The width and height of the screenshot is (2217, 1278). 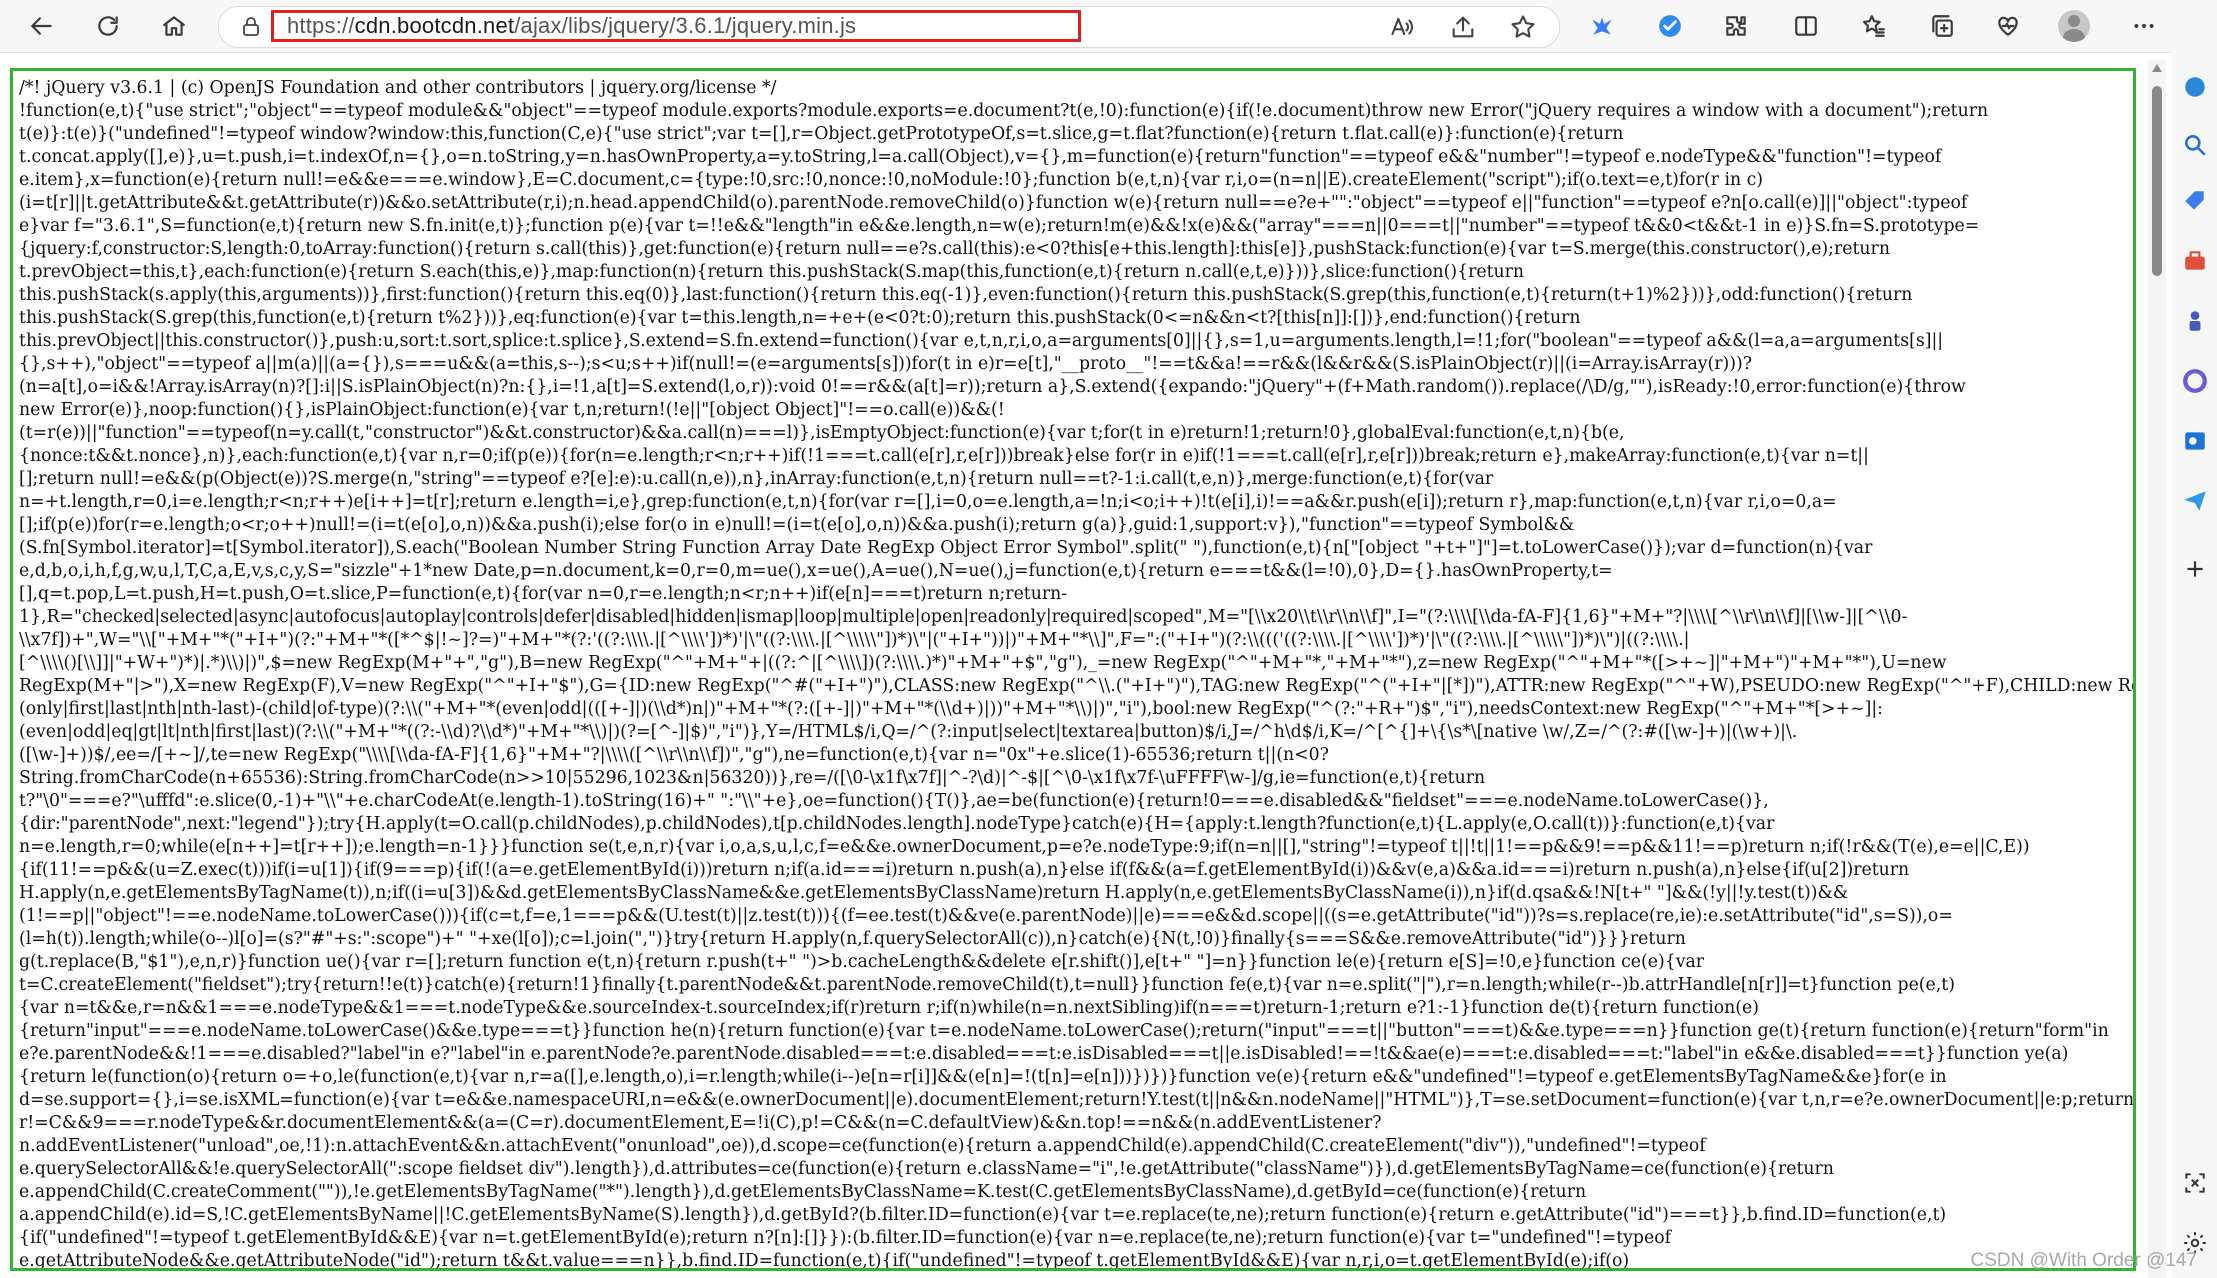 I want to click on scroll-up-arrow, so click(x=2157, y=68).